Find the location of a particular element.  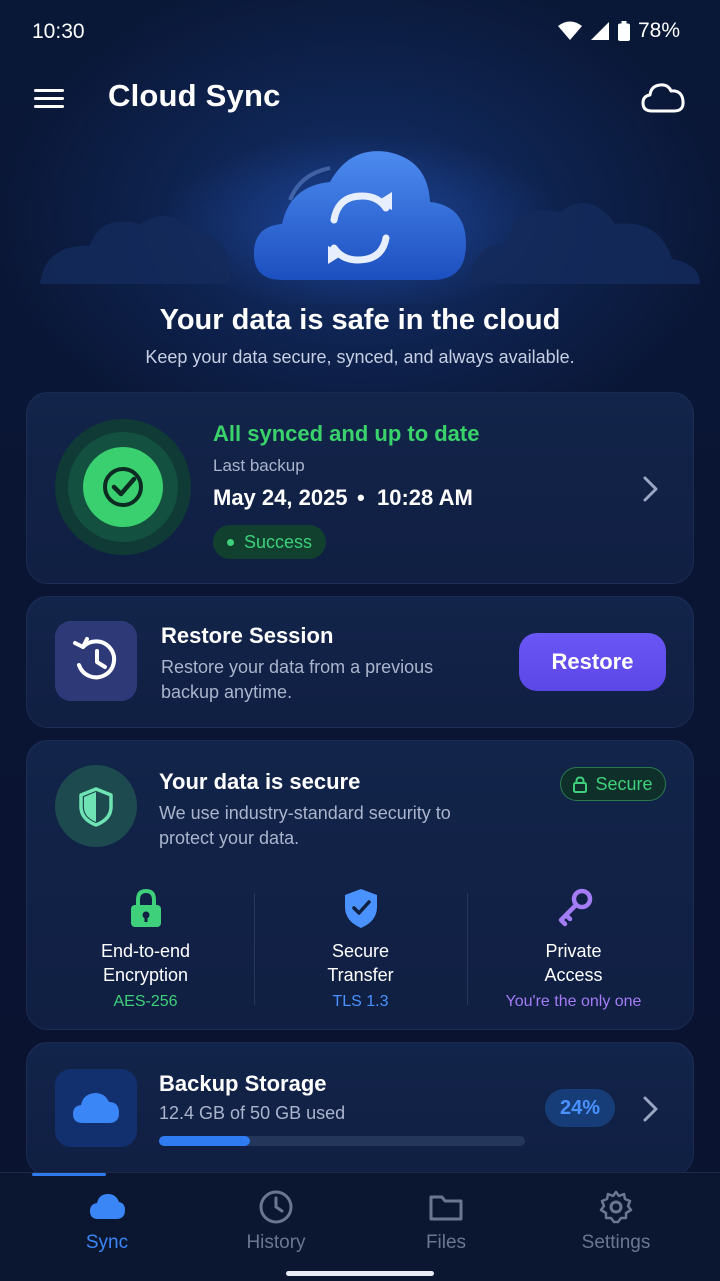

storage-progress-bar is located at coordinates (342, 1141).